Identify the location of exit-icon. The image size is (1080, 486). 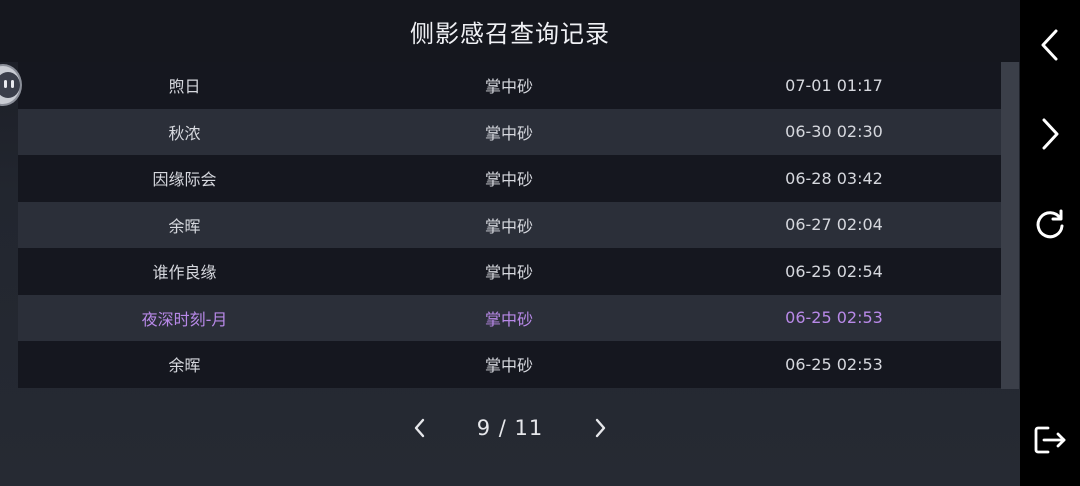
(1050, 440).